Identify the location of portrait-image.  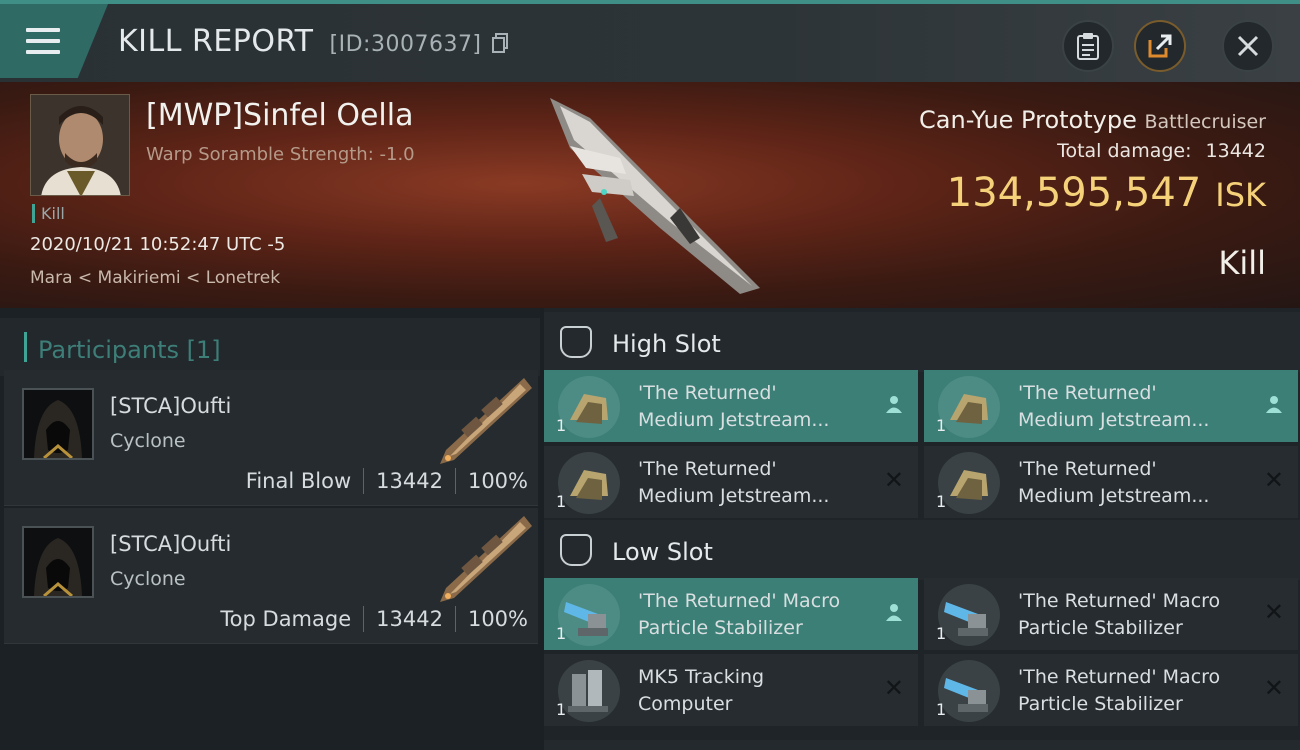
(80, 145).